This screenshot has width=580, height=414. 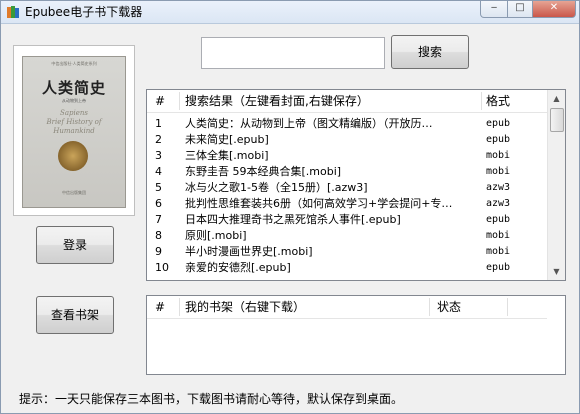 What do you see at coordinates (75, 245) in the screenshot?
I see `login-button: 登录` at bounding box center [75, 245].